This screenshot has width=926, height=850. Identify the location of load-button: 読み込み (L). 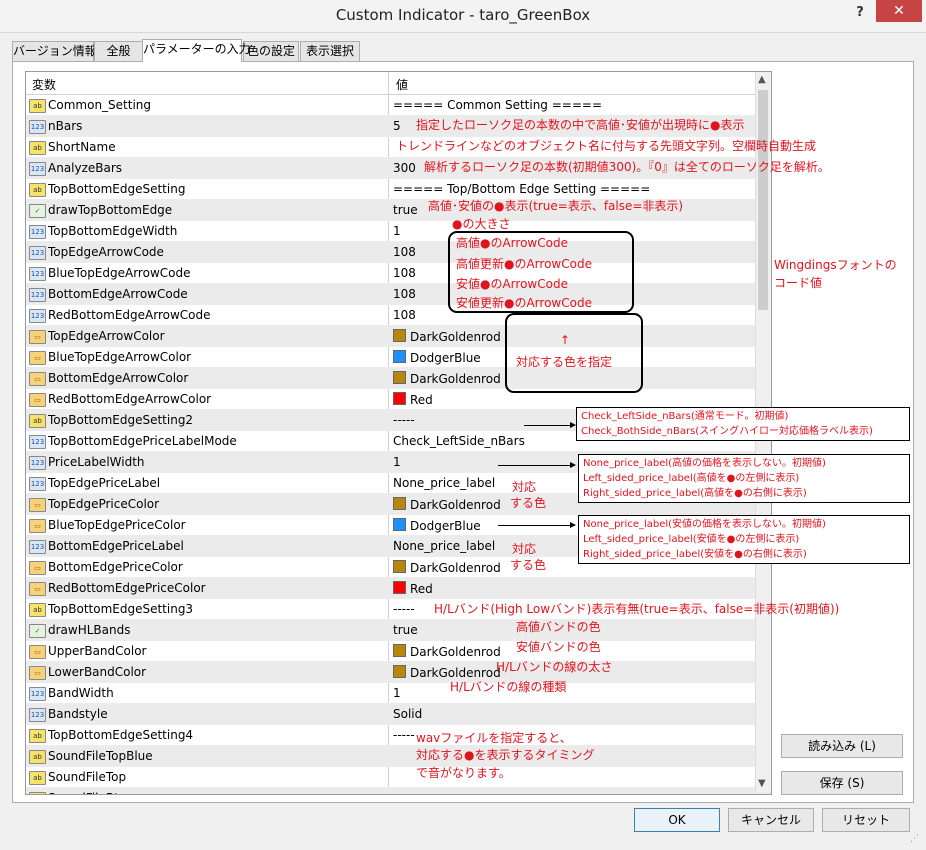
(842, 746).